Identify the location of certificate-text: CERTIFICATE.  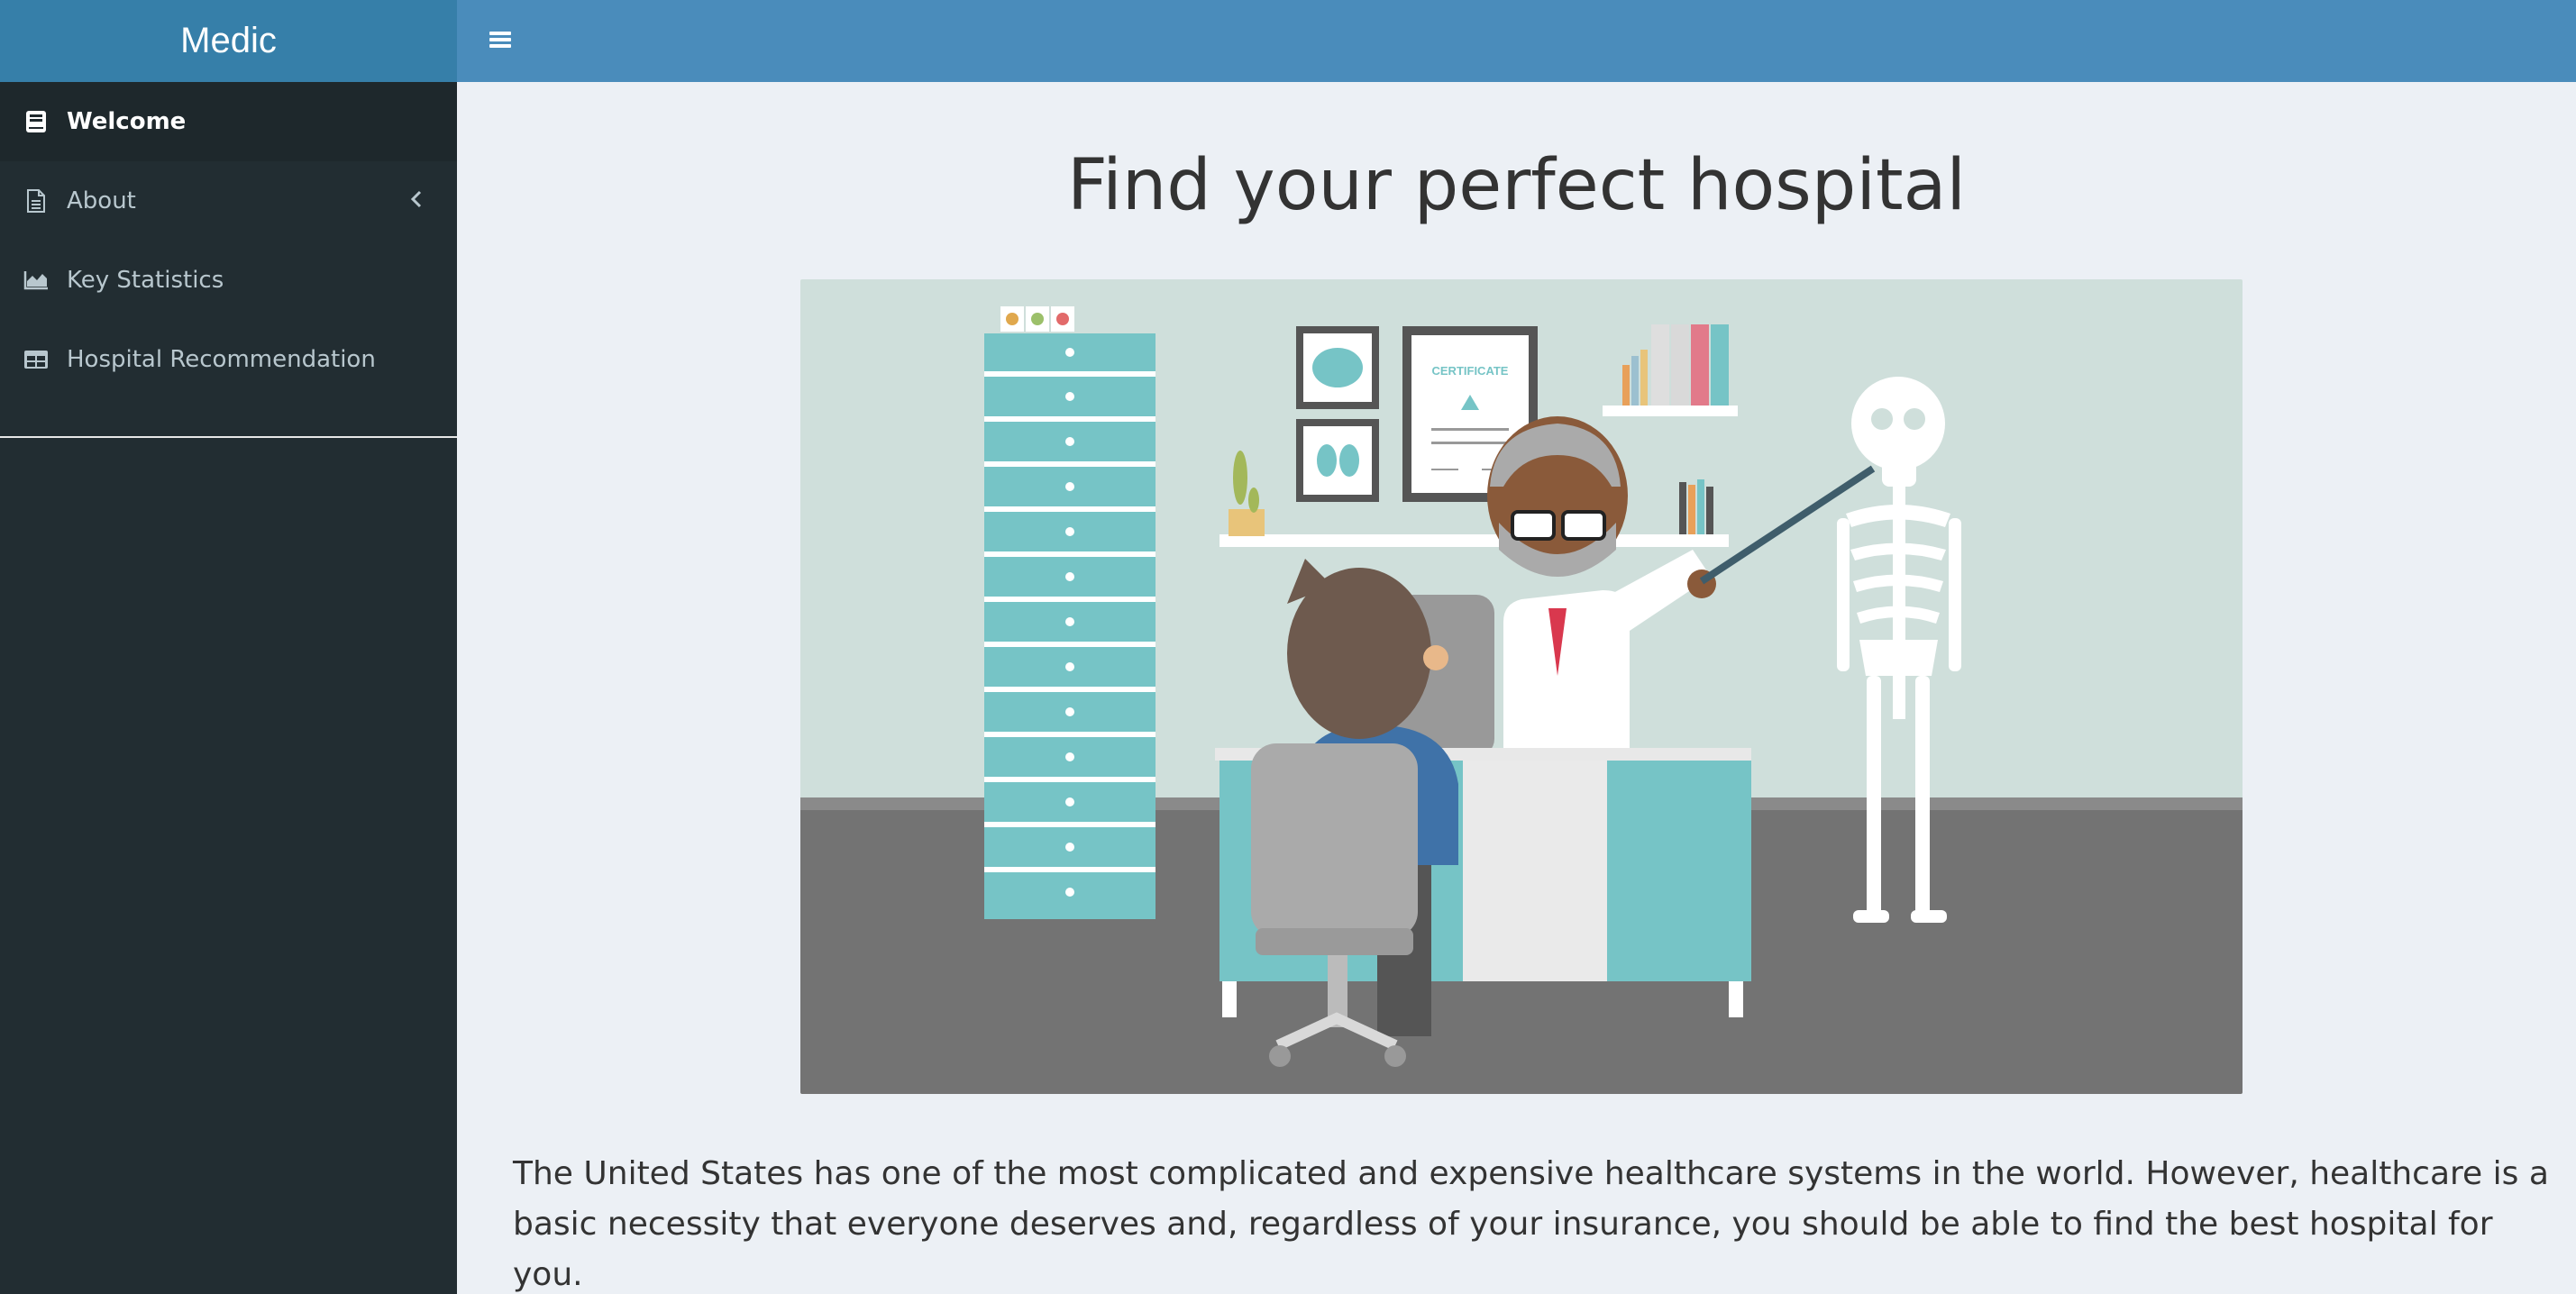
(1470, 371).